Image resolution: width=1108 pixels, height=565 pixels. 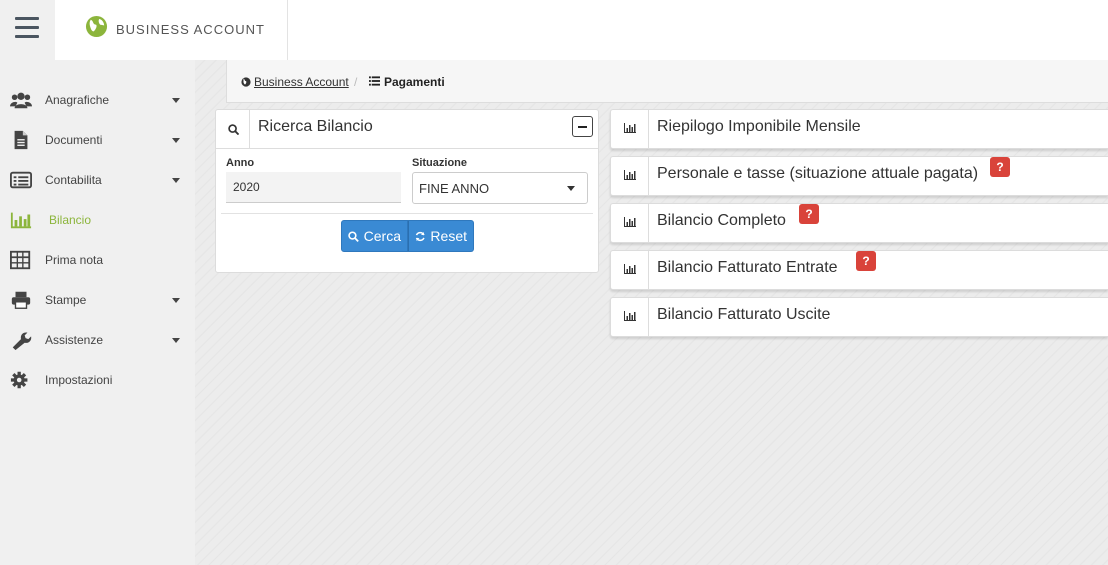 I want to click on breadcrumb: Business Account / Pagamenti, so click(x=667, y=81).